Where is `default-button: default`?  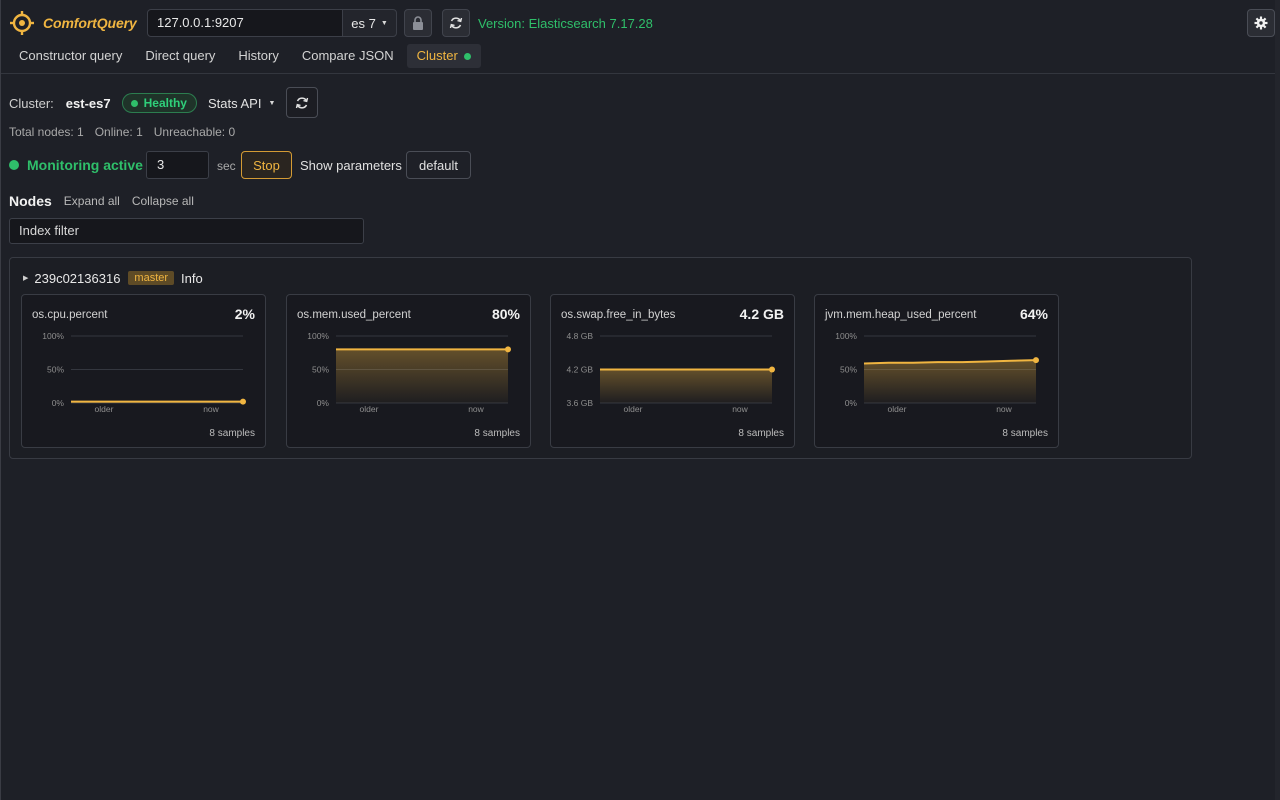 default-button: default is located at coordinates (438, 165).